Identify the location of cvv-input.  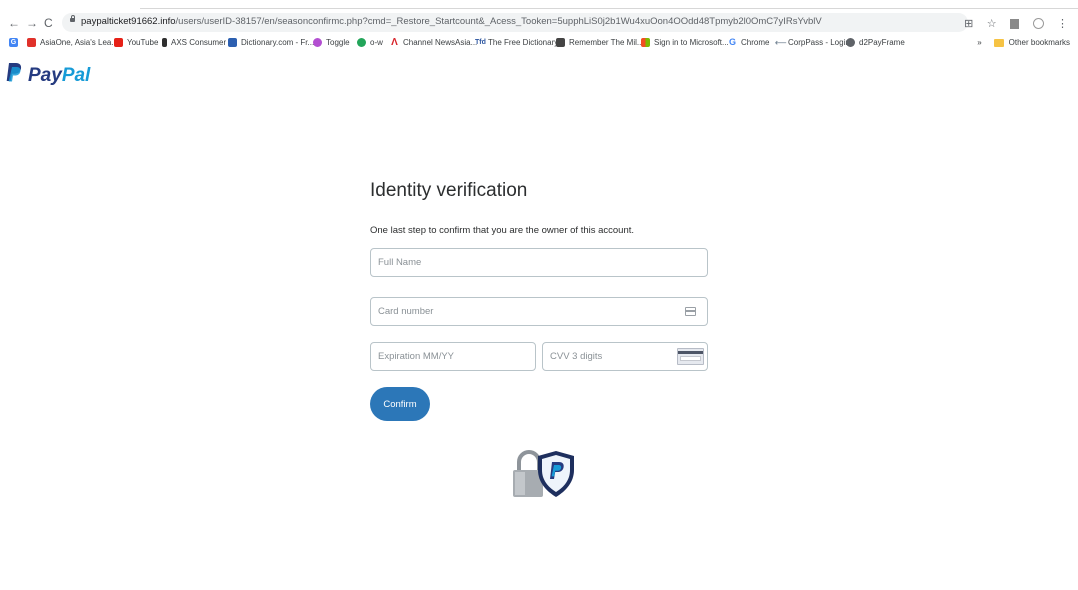
(607, 356).